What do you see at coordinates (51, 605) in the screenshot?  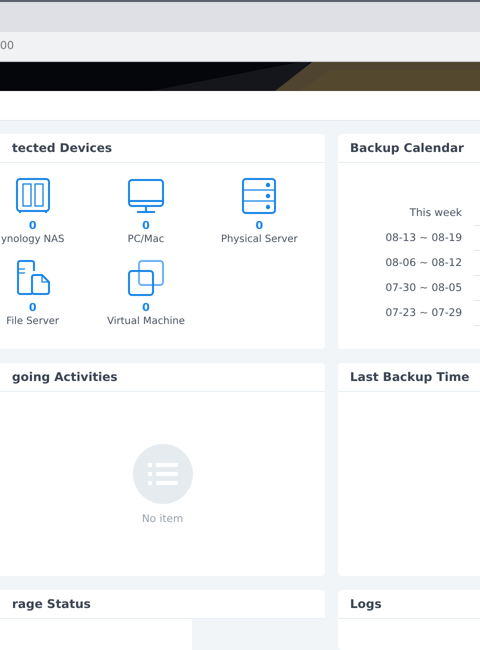 I see `card-title: rage Status` at bounding box center [51, 605].